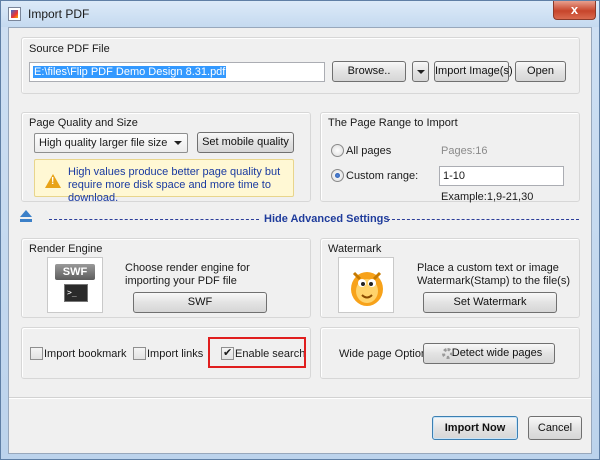  I want to click on detect-wide-pages-button: Detect wide pages, so click(489, 353).